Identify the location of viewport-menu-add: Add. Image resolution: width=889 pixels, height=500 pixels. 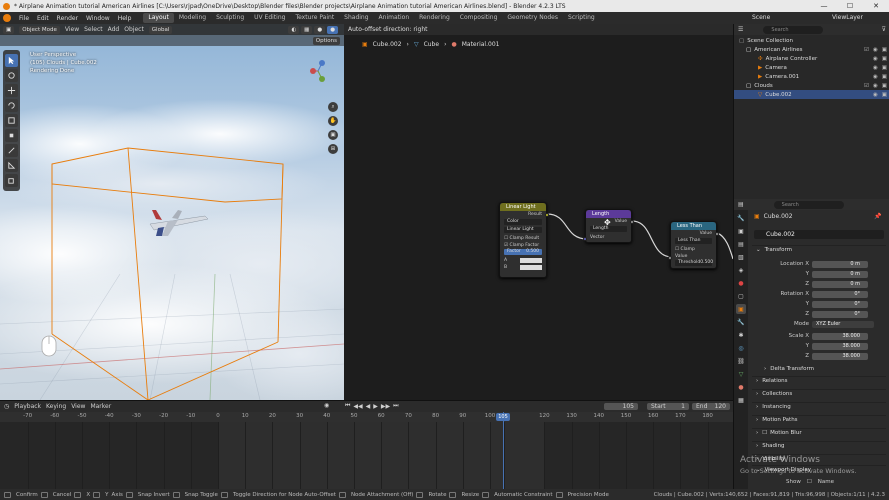
(114, 29).